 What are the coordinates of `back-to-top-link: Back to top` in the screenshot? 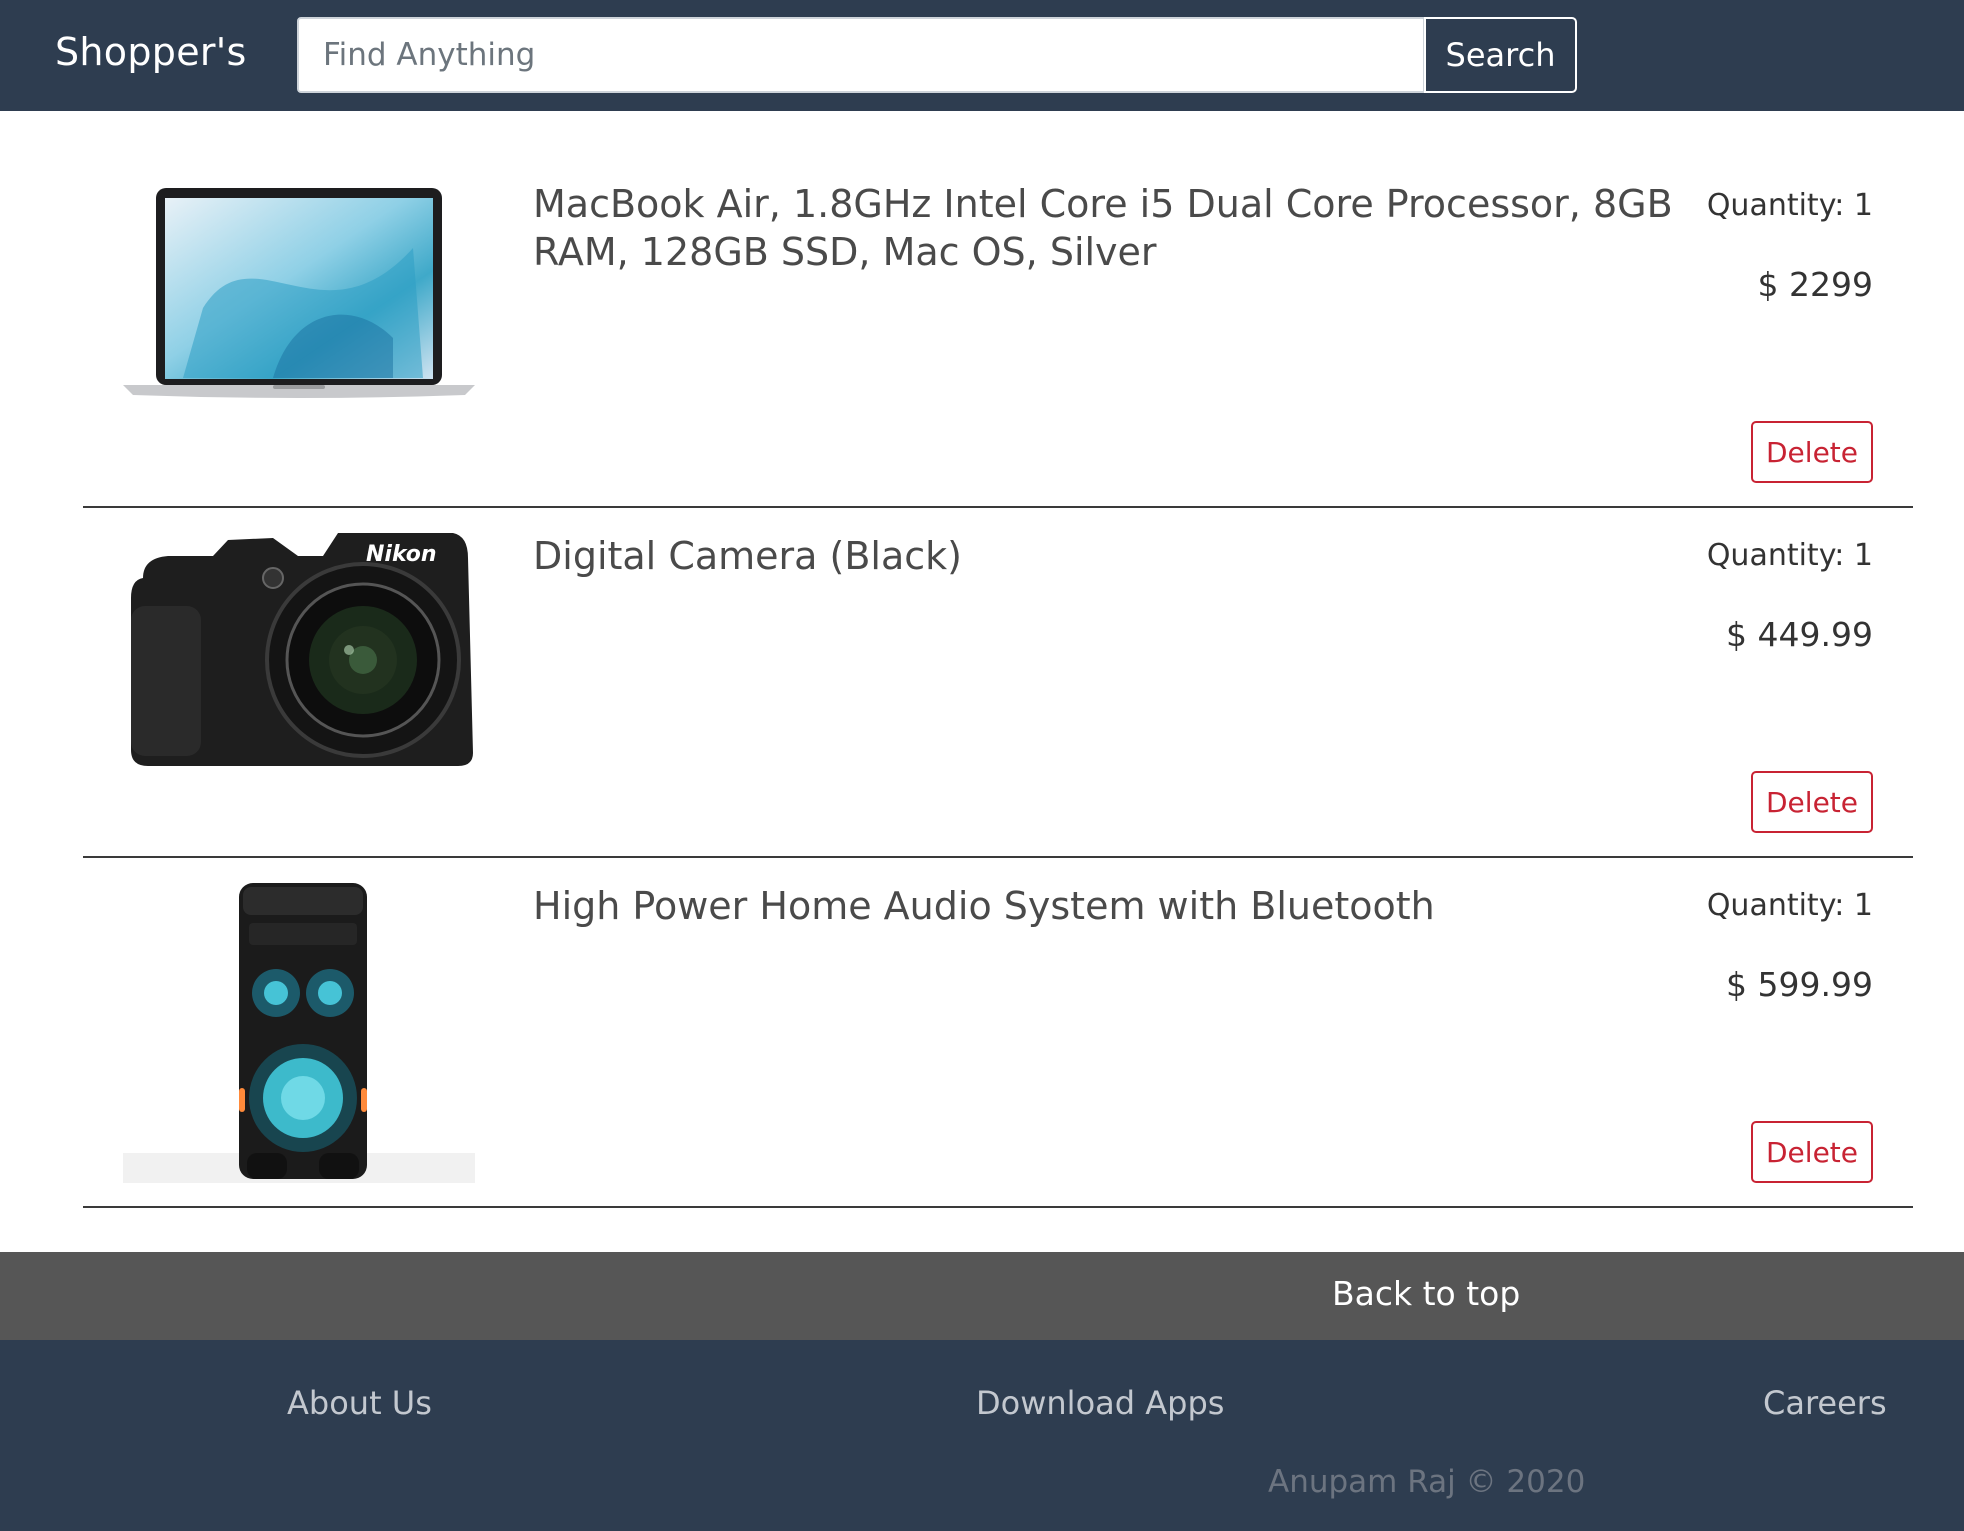 It's located at (1426, 1293).